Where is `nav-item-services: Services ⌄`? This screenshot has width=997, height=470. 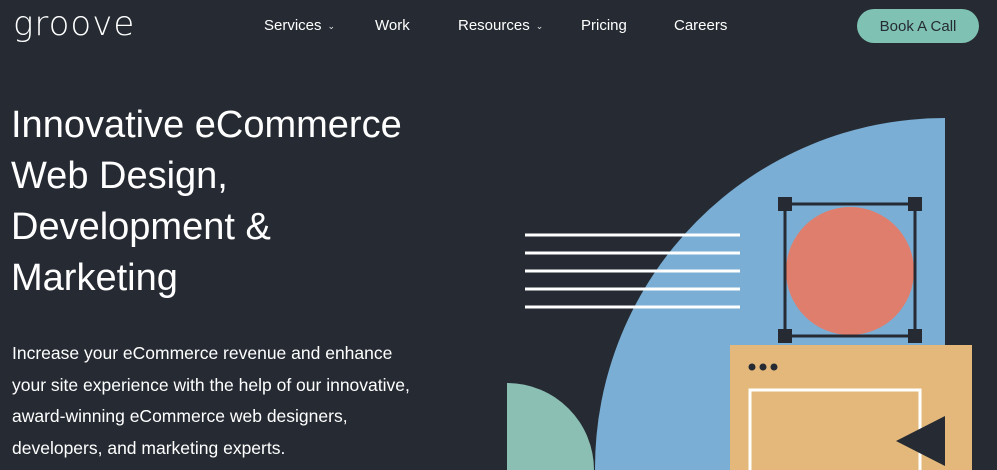 nav-item-services: Services ⌄ is located at coordinates (299, 25).